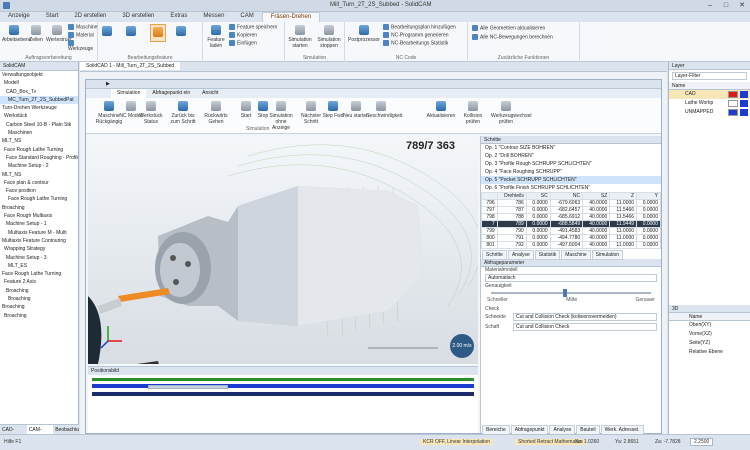 The height and width of the screenshot is (450, 750). Describe the element at coordinates (181, 32) in the screenshot. I see `feature-5axis-button` at that location.